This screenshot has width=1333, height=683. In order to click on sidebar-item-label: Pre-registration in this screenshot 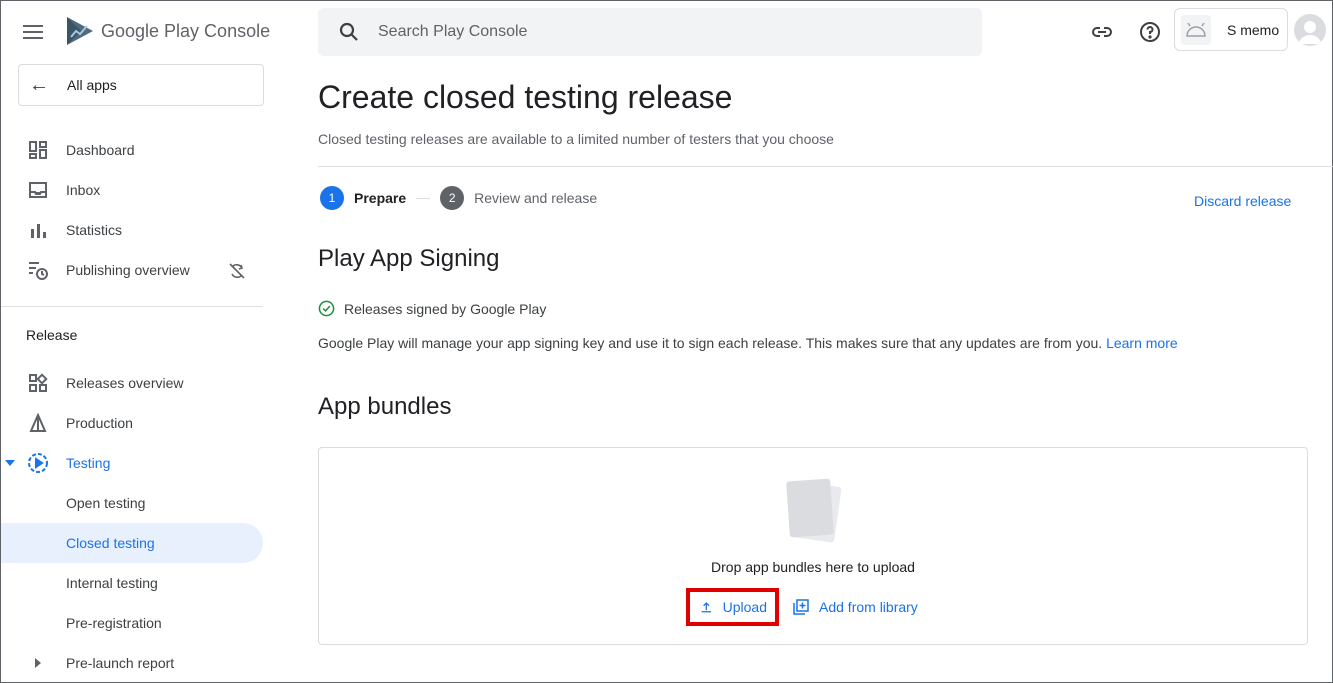, I will do `click(114, 623)`.